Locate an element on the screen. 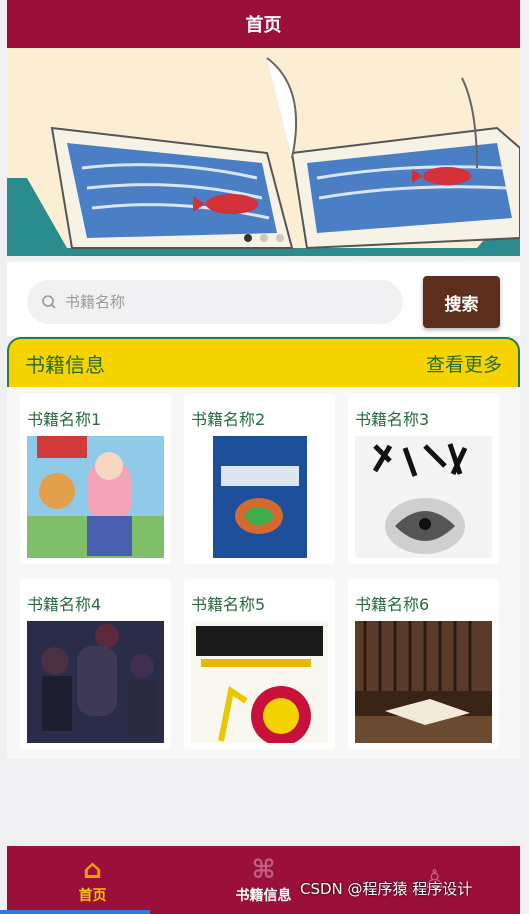 This screenshot has height=914, width=529. carousel-indicators is located at coordinates (263, 238).